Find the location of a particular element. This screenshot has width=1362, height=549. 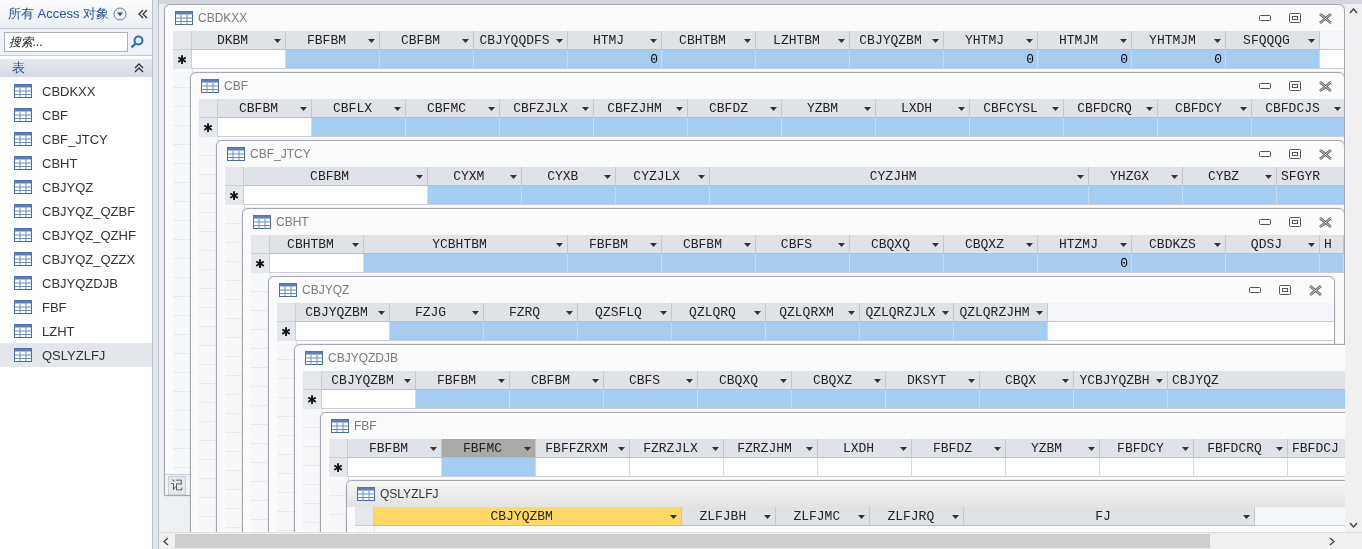

table-list-item: CBHT is located at coordinates (76, 163).